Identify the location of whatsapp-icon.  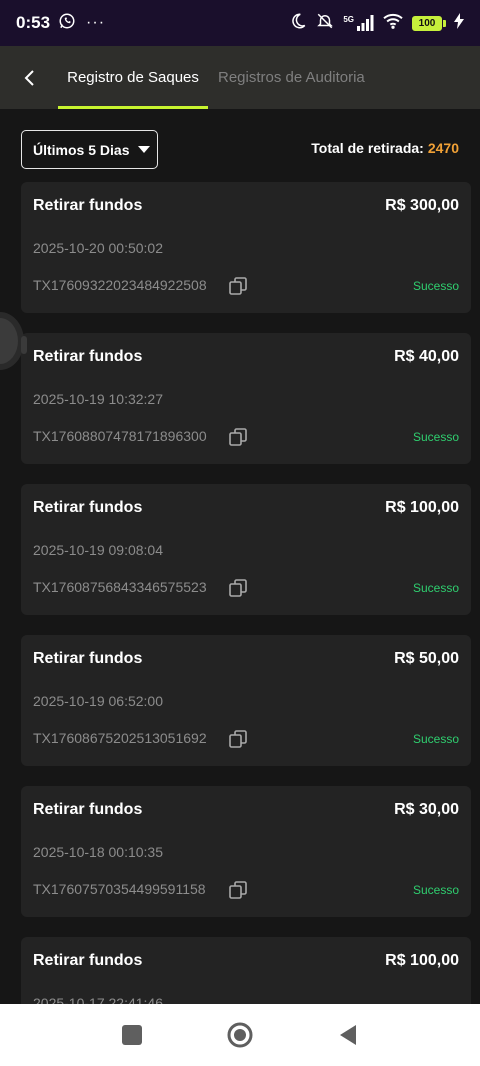
(67, 23).